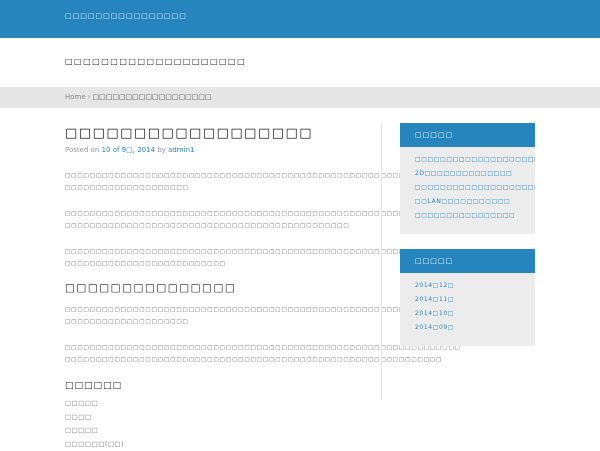 The height and width of the screenshot is (451, 600). I want to click on recent-post-link: □□LAN□□□□□□□□□□□, so click(475, 202).